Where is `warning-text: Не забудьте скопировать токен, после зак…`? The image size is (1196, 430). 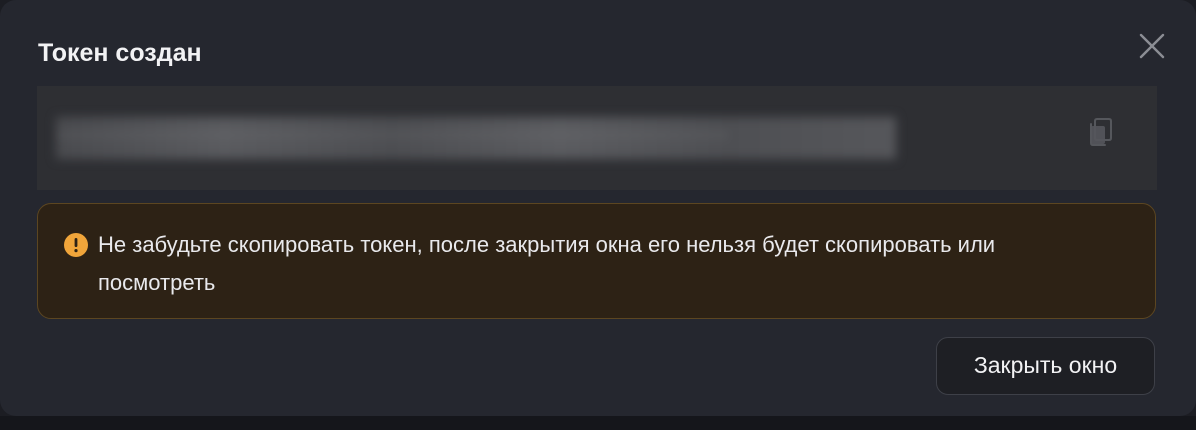 warning-text: Не забудьте скопировать токен, после зак… is located at coordinates (547, 263).